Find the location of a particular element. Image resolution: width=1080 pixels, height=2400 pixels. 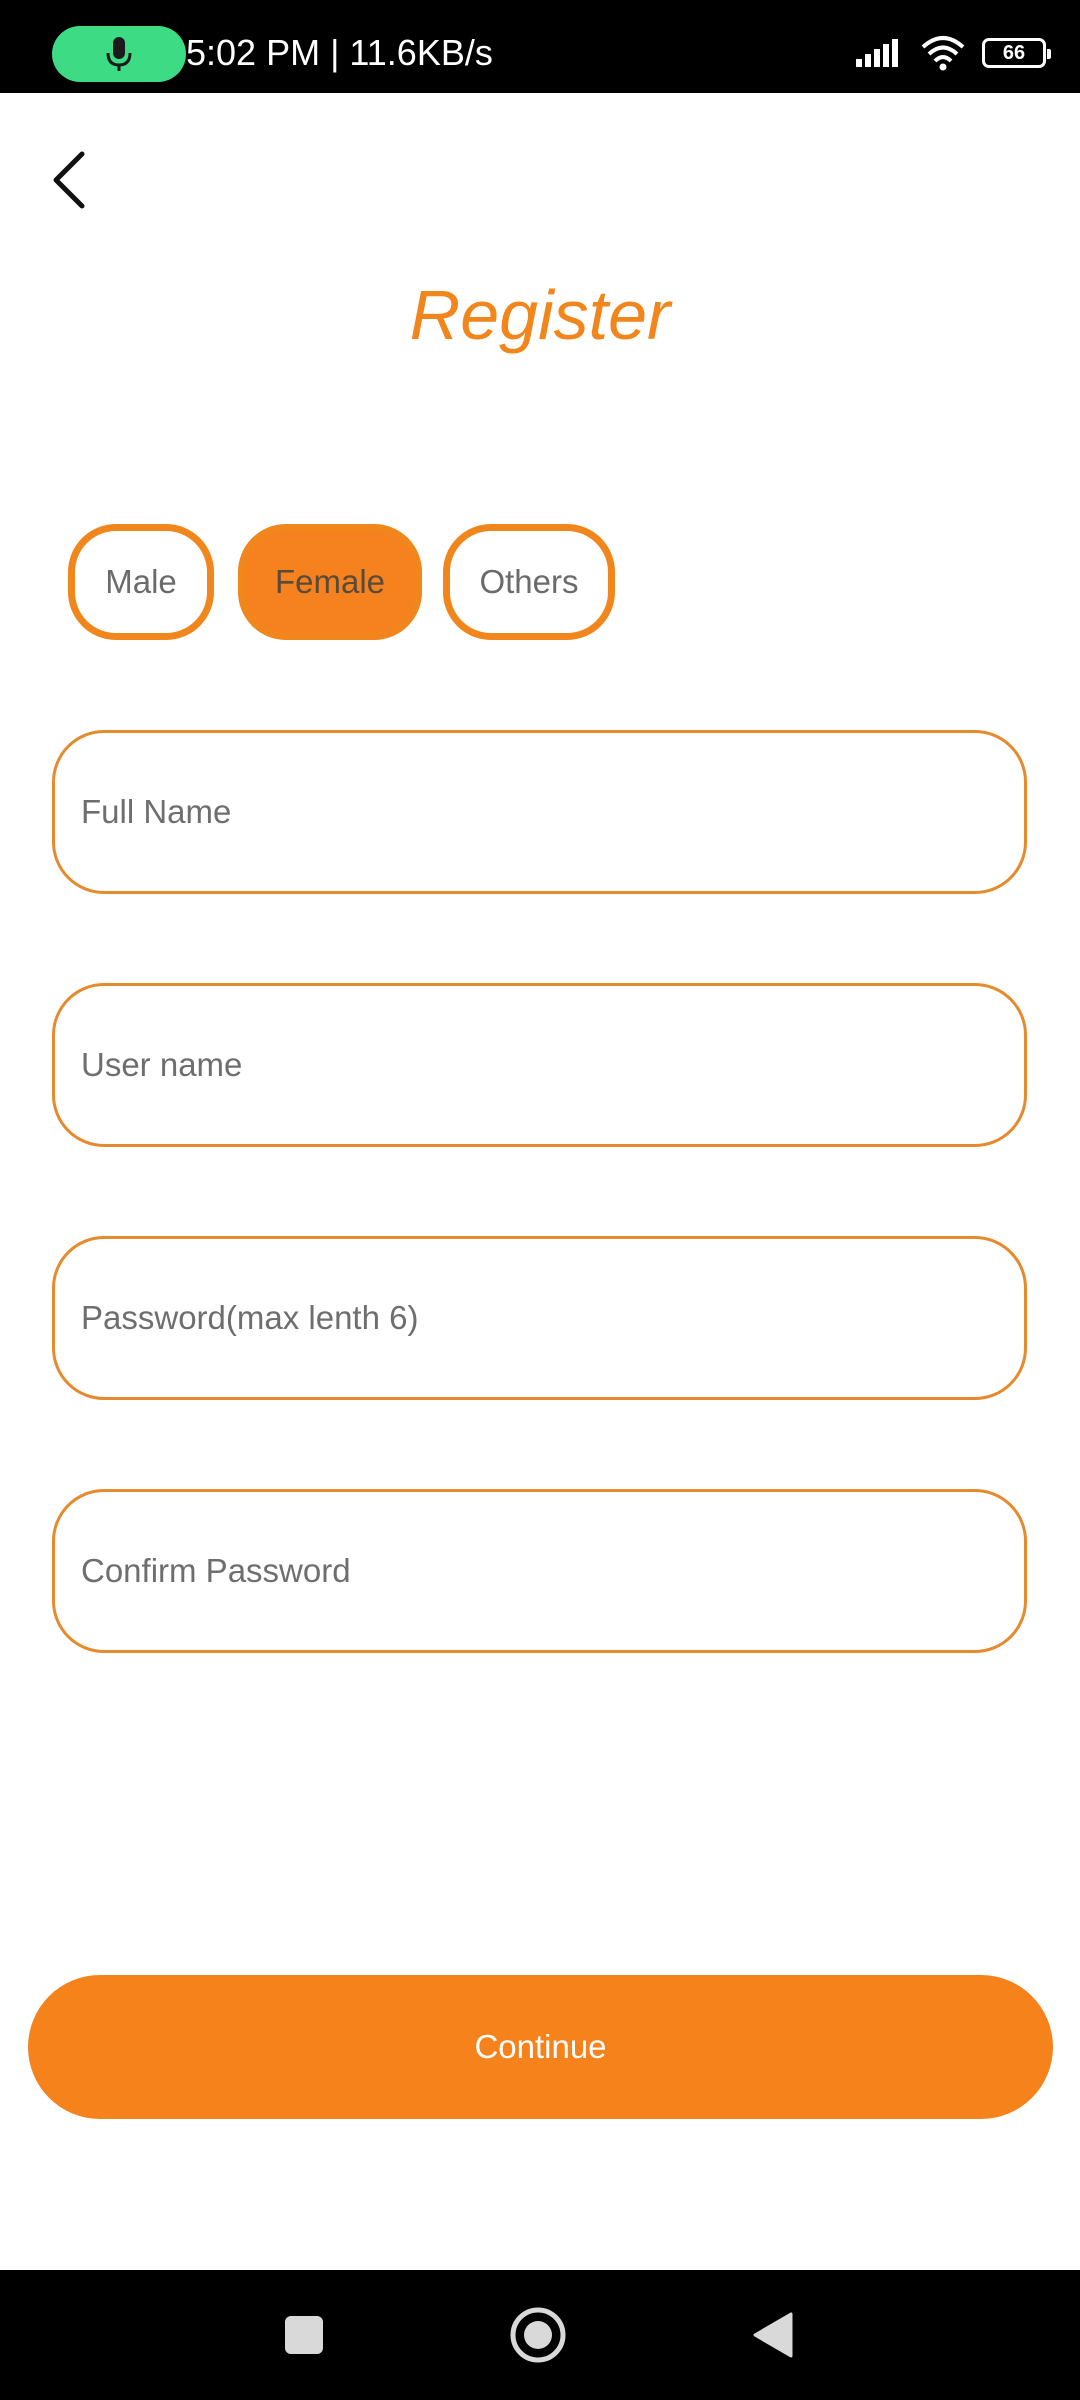

mic-indicator is located at coordinates (119, 54).